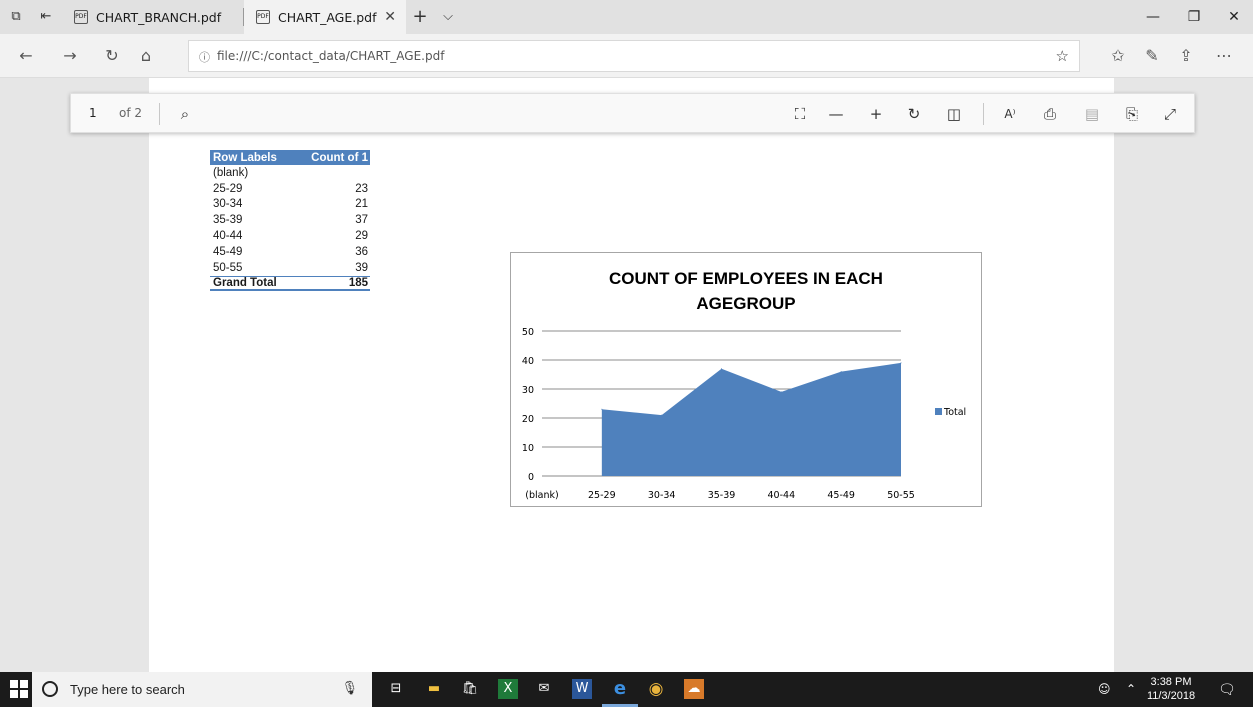 This screenshot has width=1253, height=707. Describe the element at coordinates (361, 267) in the screenshot. I see `row-value: 39` at that location.